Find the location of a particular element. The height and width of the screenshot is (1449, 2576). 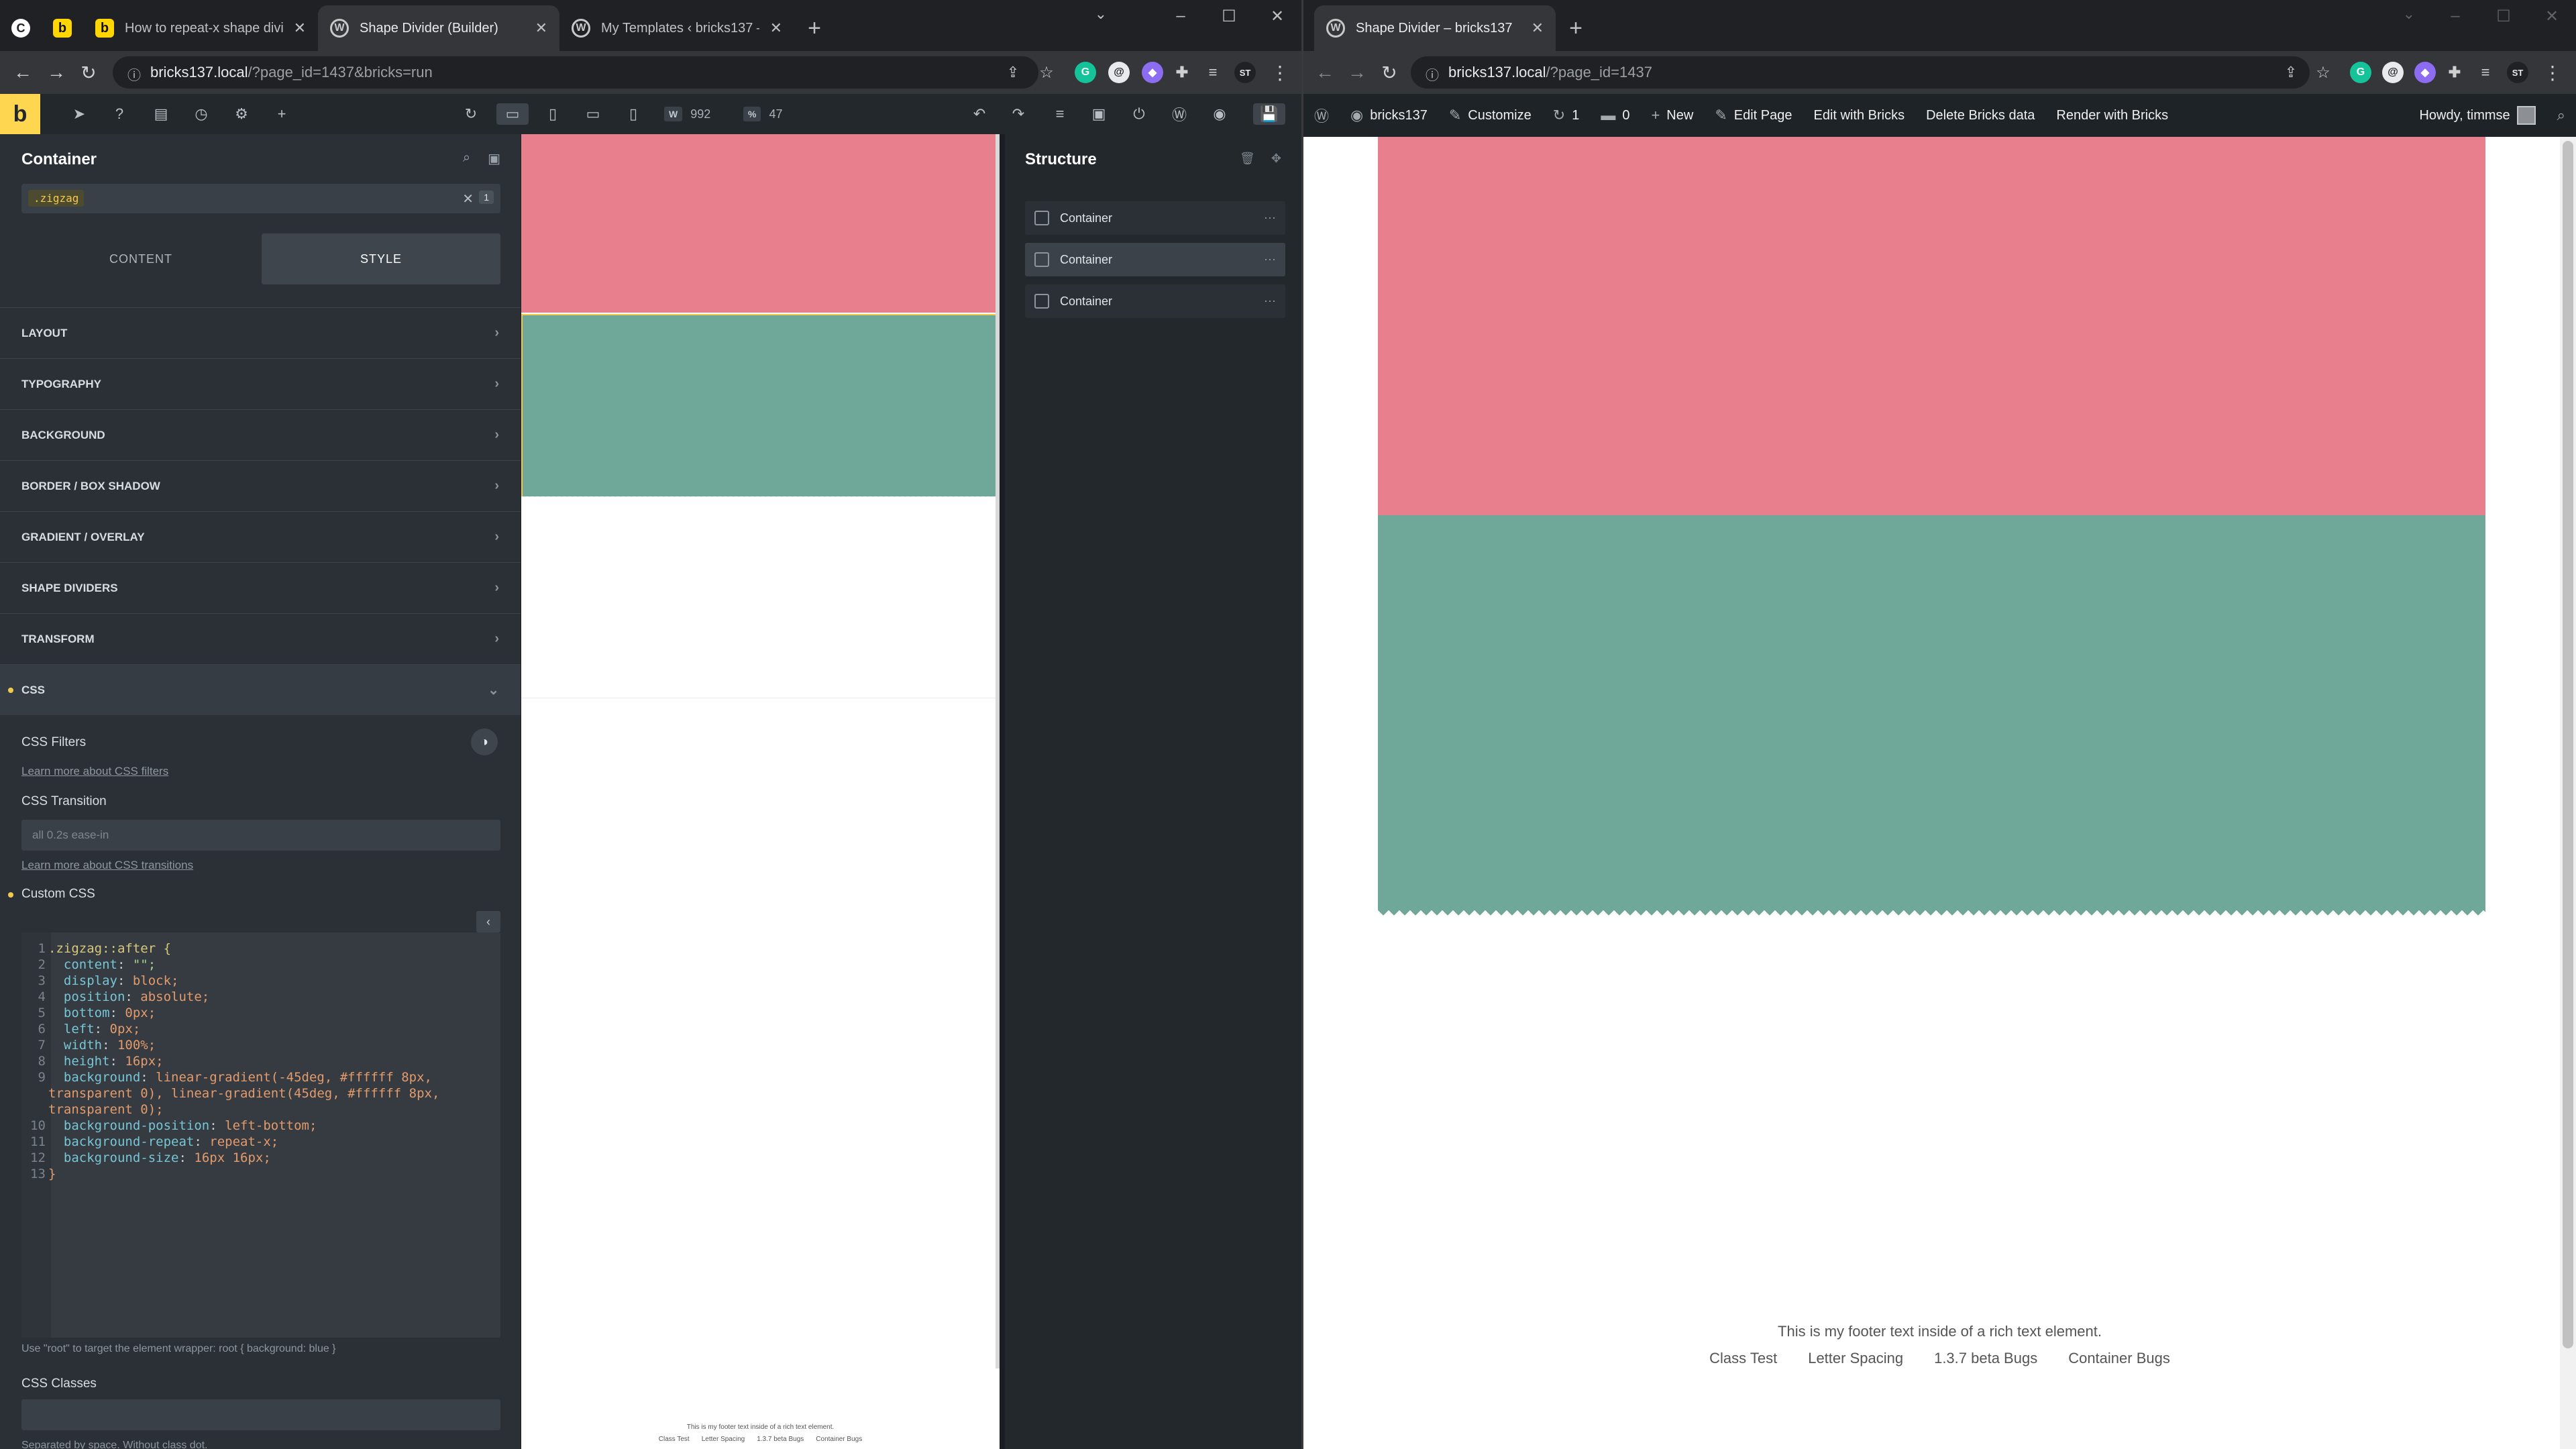

page-scrollbar is located at coordinates (2568, 793).